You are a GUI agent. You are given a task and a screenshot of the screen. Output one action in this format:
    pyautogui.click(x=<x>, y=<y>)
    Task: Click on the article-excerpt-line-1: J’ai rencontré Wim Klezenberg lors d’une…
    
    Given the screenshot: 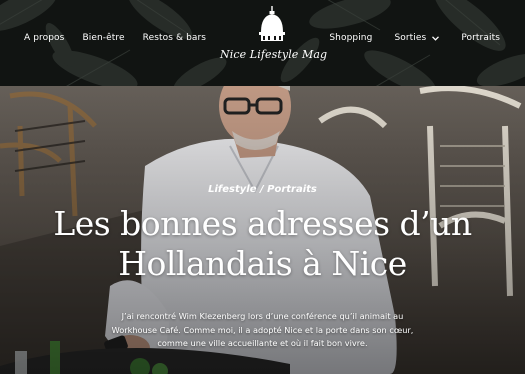 What is the action you would take?
    pyautogui.click(x=262, y=316)
    